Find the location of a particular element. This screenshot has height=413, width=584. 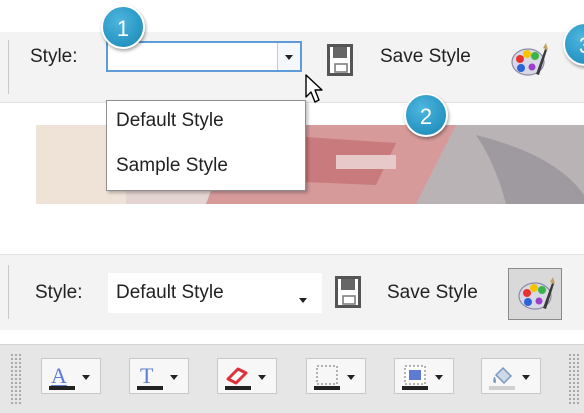

palette-button is located at coordinates (535, 294).